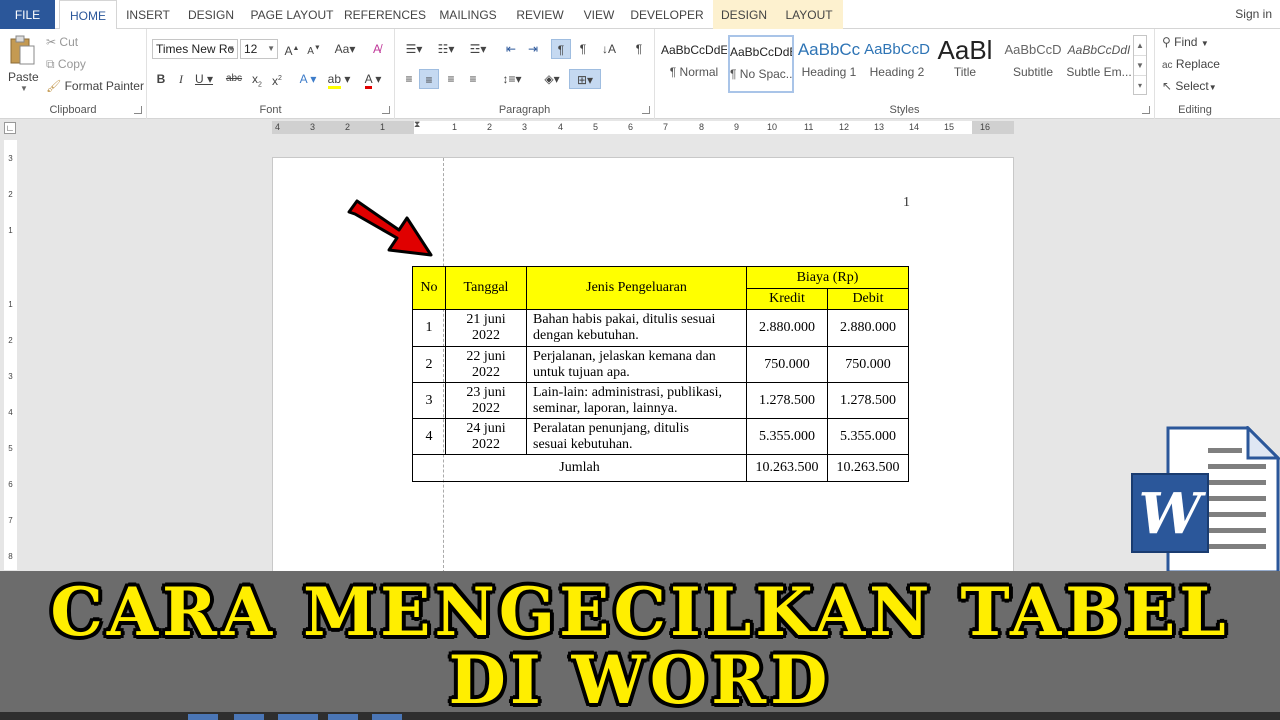 The height and width of the screenshot is (720, 1280). Describe the element at coordinates (599, 14) in the screenshot. I see `tab-view: VIEW` at that location.